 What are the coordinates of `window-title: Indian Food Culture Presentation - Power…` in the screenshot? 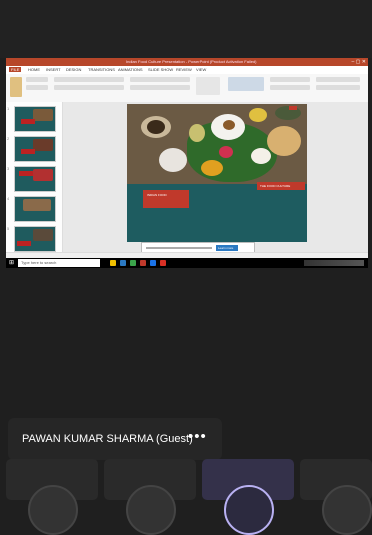 It's located at (191, 61).